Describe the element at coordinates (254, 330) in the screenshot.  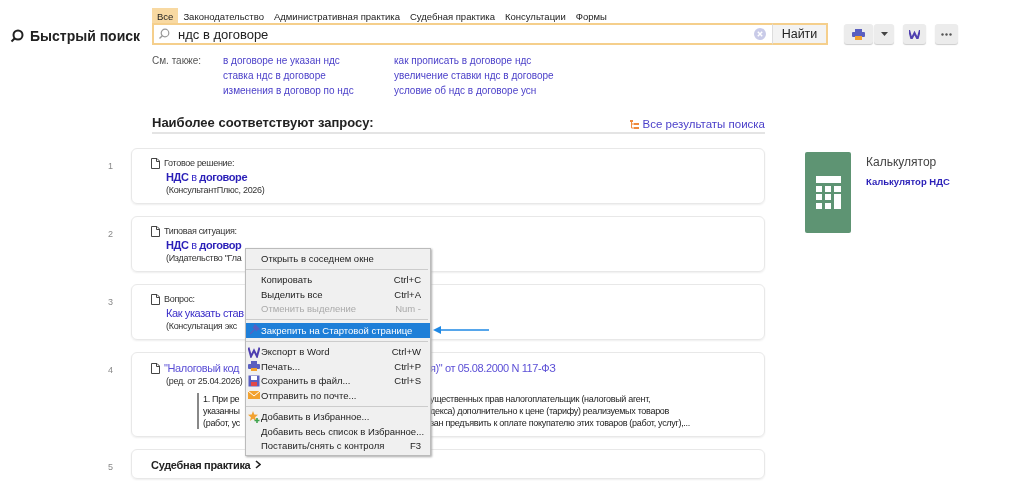
I see `pin-icon` at that location.